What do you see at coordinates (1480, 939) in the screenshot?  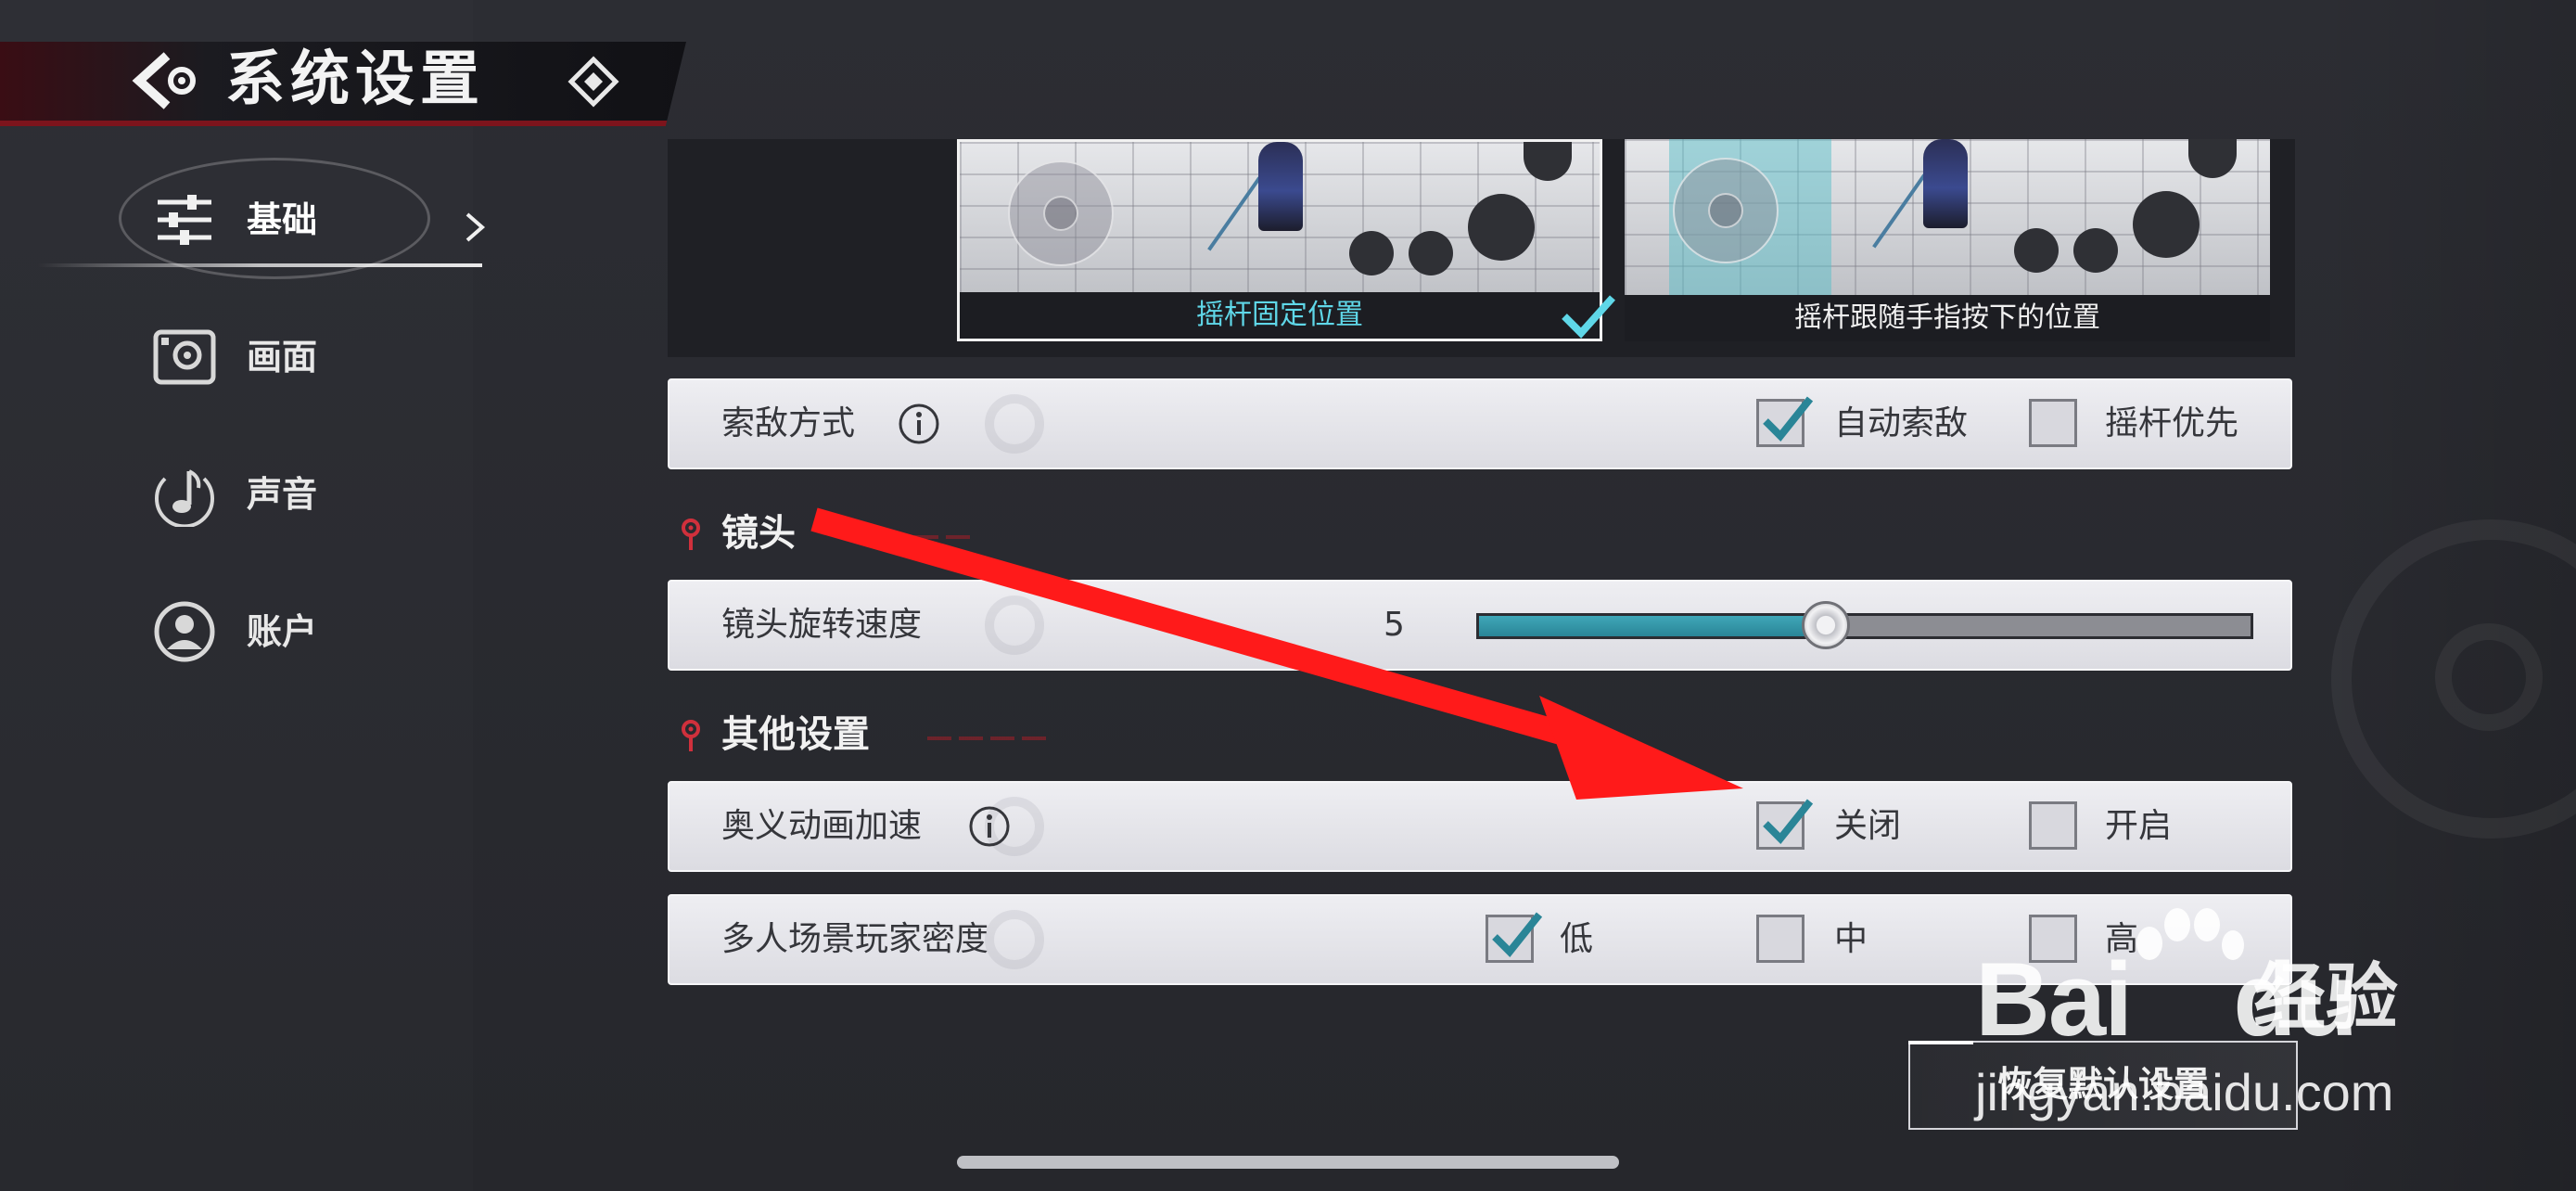 I see `player-density-row: 多人场景玩家密度 低 中 高` at bounding box center [1480, 939].